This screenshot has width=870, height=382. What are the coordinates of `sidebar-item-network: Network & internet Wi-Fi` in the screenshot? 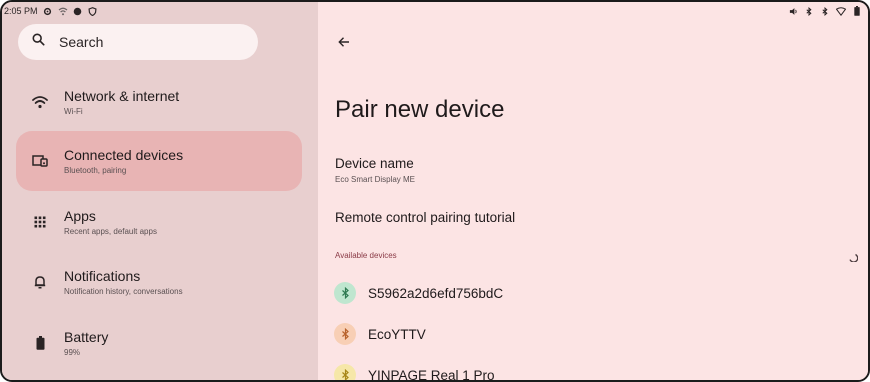 It's located at (159, 102).